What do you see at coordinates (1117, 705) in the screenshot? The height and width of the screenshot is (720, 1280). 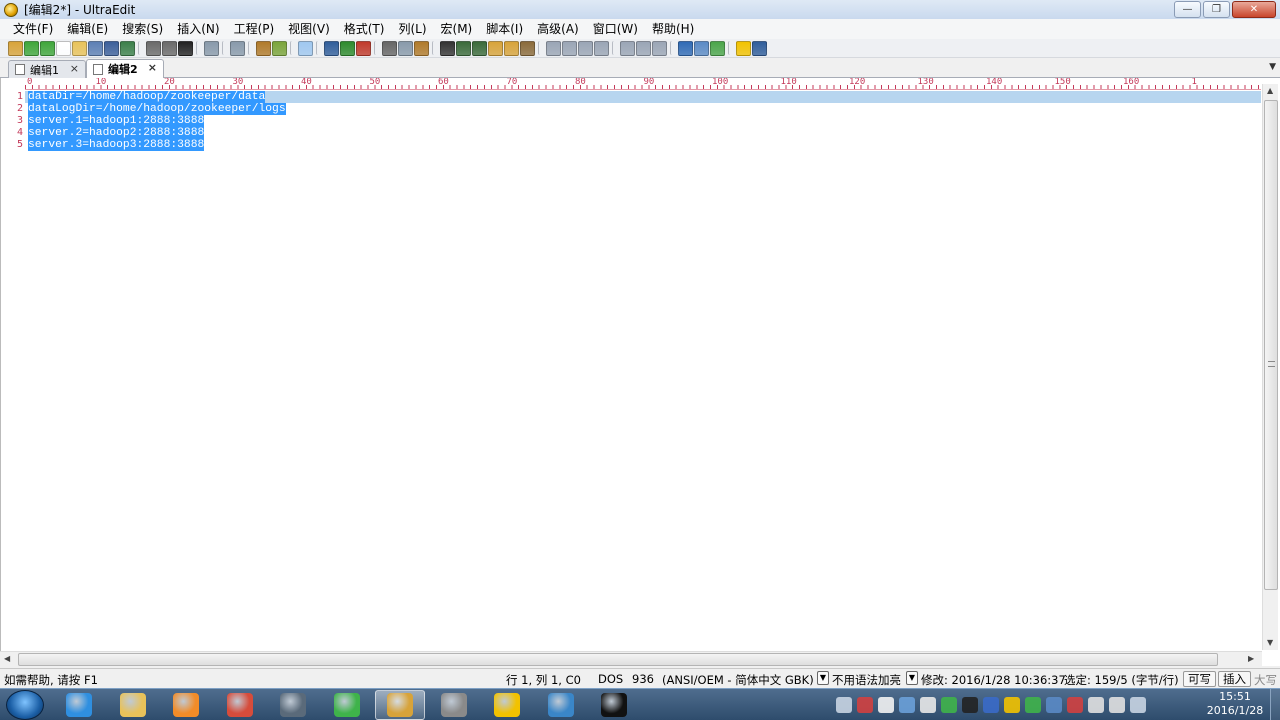 I see `volume-tray-icon` at bounding box center [1117, 705].